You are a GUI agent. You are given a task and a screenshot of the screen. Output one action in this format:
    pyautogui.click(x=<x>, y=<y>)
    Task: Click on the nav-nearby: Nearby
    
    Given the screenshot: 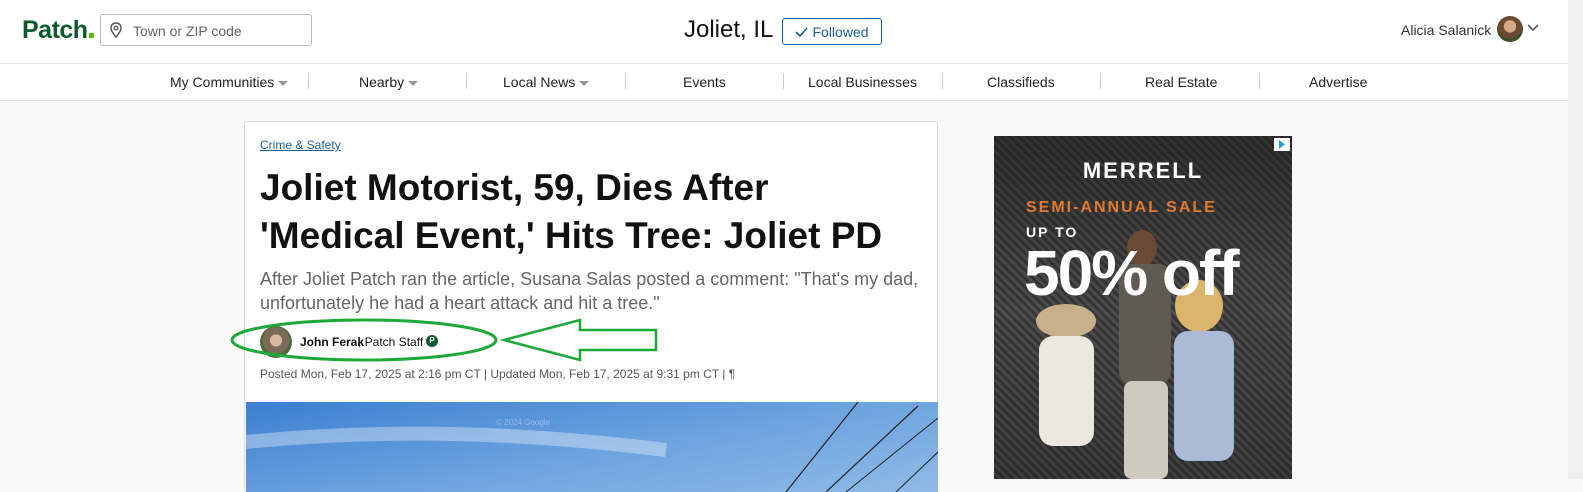 What is the action you would take?
    pyautogui.click(x=389, y=82)
    